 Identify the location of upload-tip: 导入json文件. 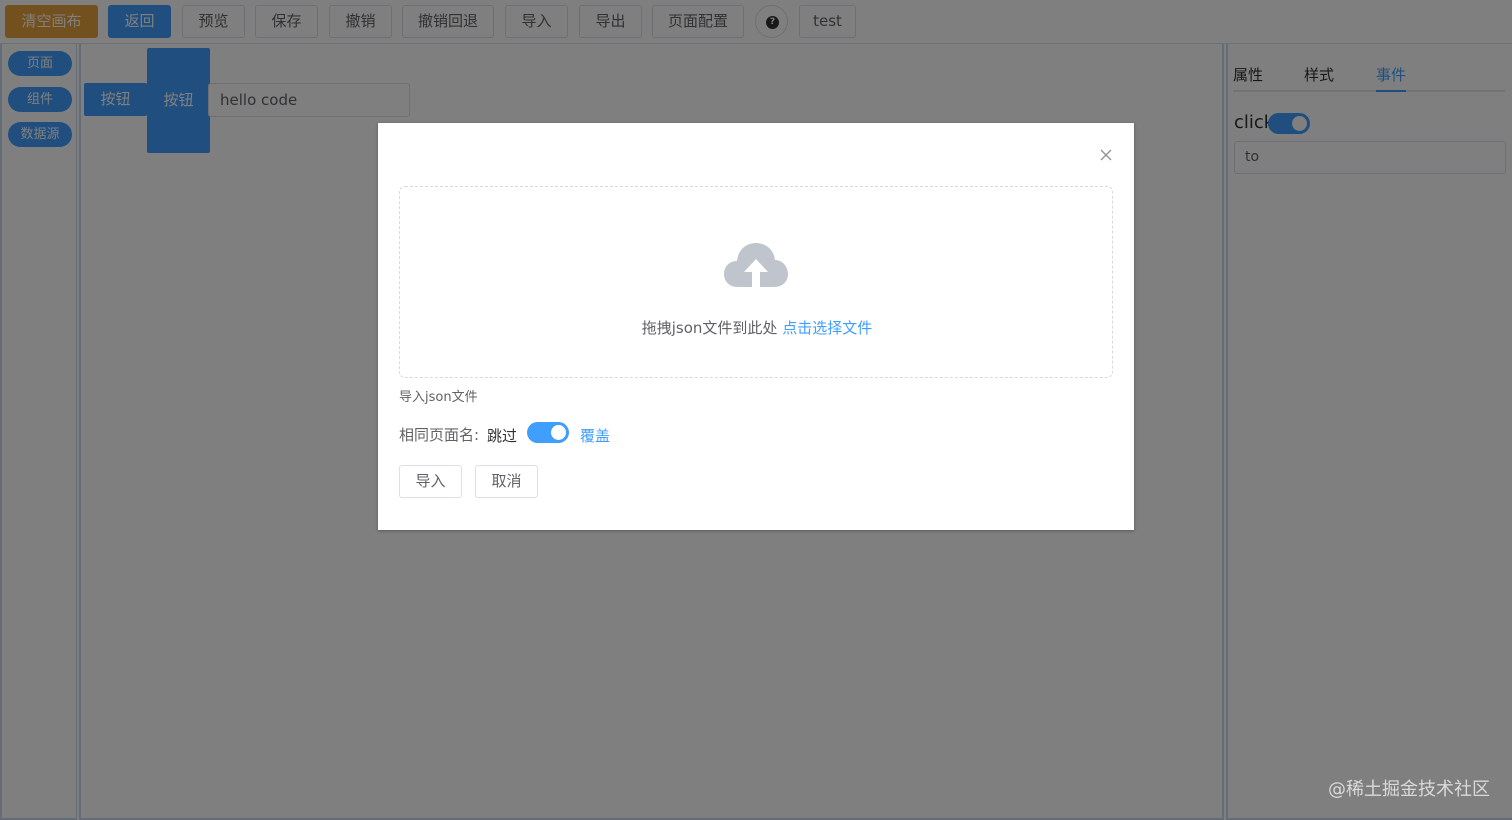
(438, 397).